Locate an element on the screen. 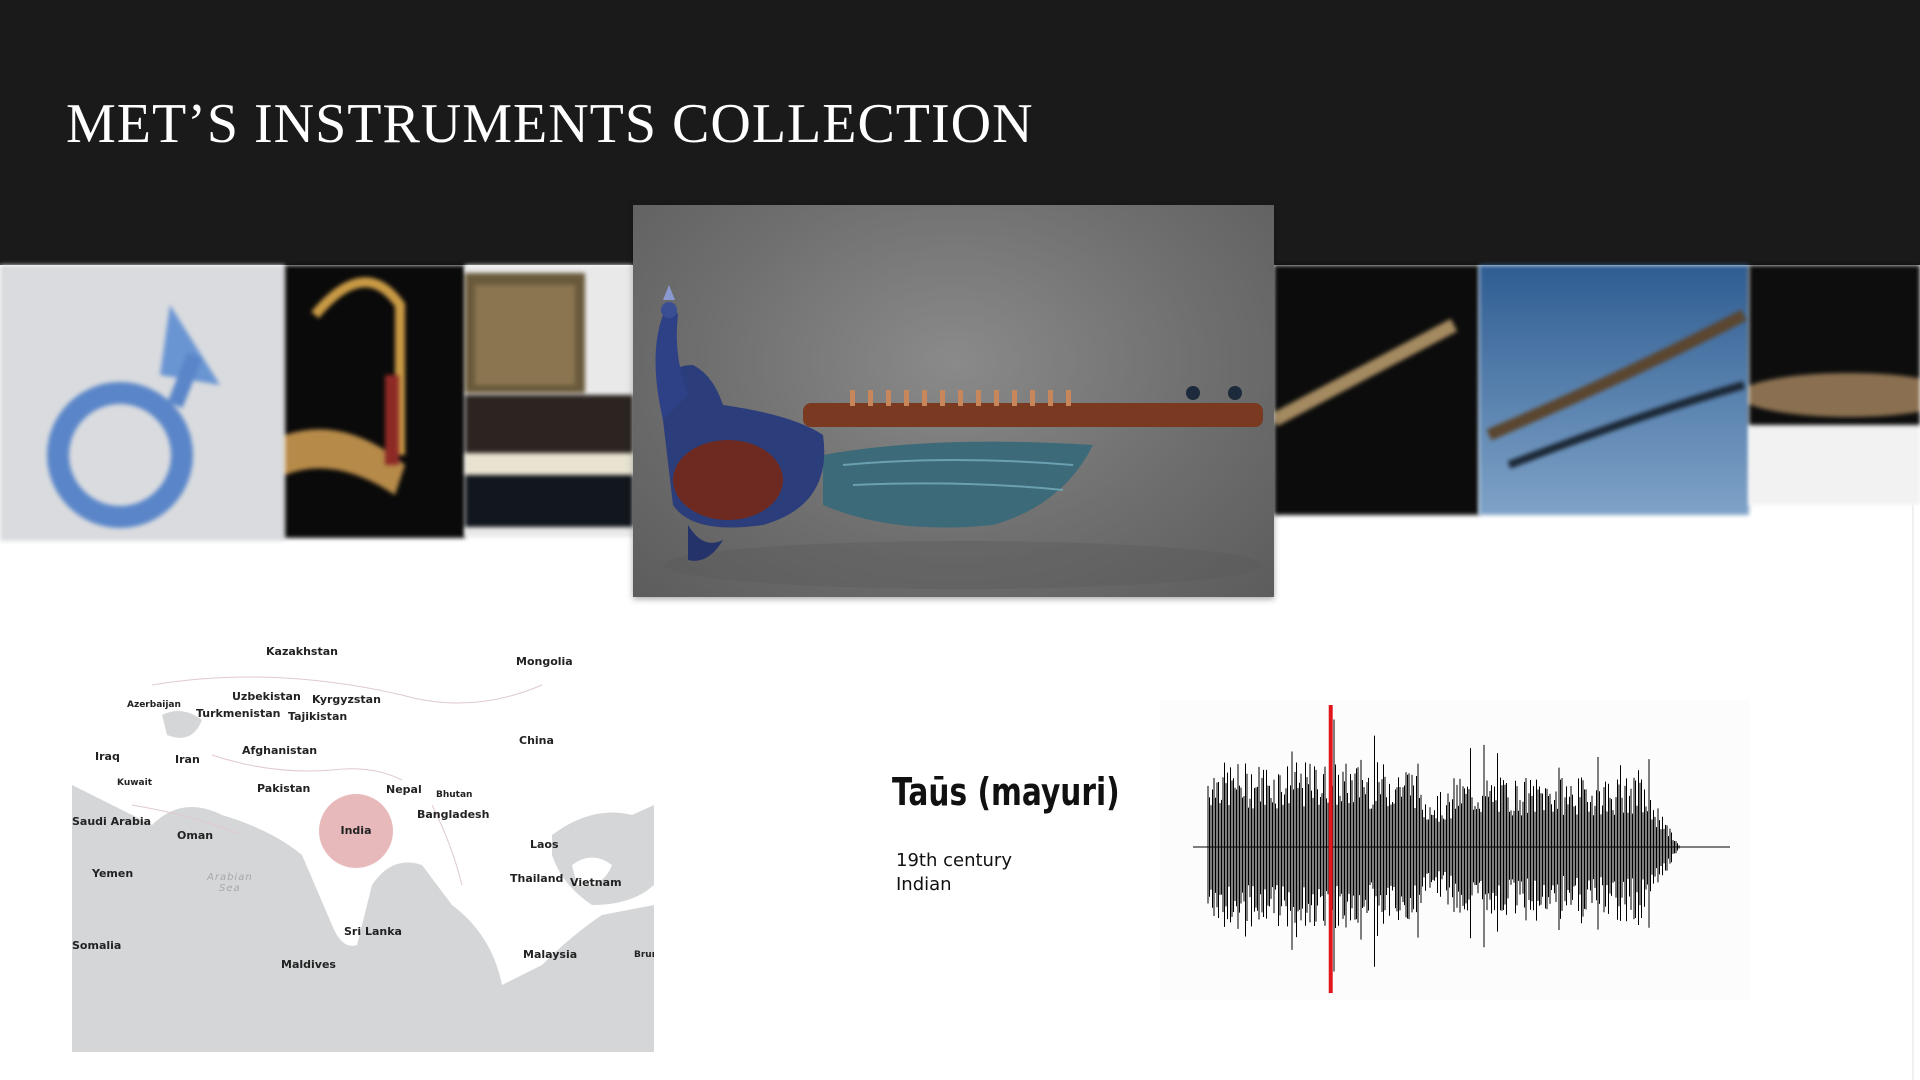 The image size is (1920, 1080). map-label: Somalia is located at coordinates (97, 945).